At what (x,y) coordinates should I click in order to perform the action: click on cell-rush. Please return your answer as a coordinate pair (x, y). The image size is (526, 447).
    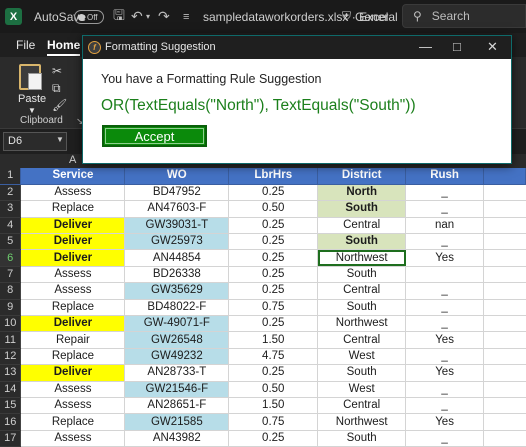
    Looking at the image, I should click on (445, 275).